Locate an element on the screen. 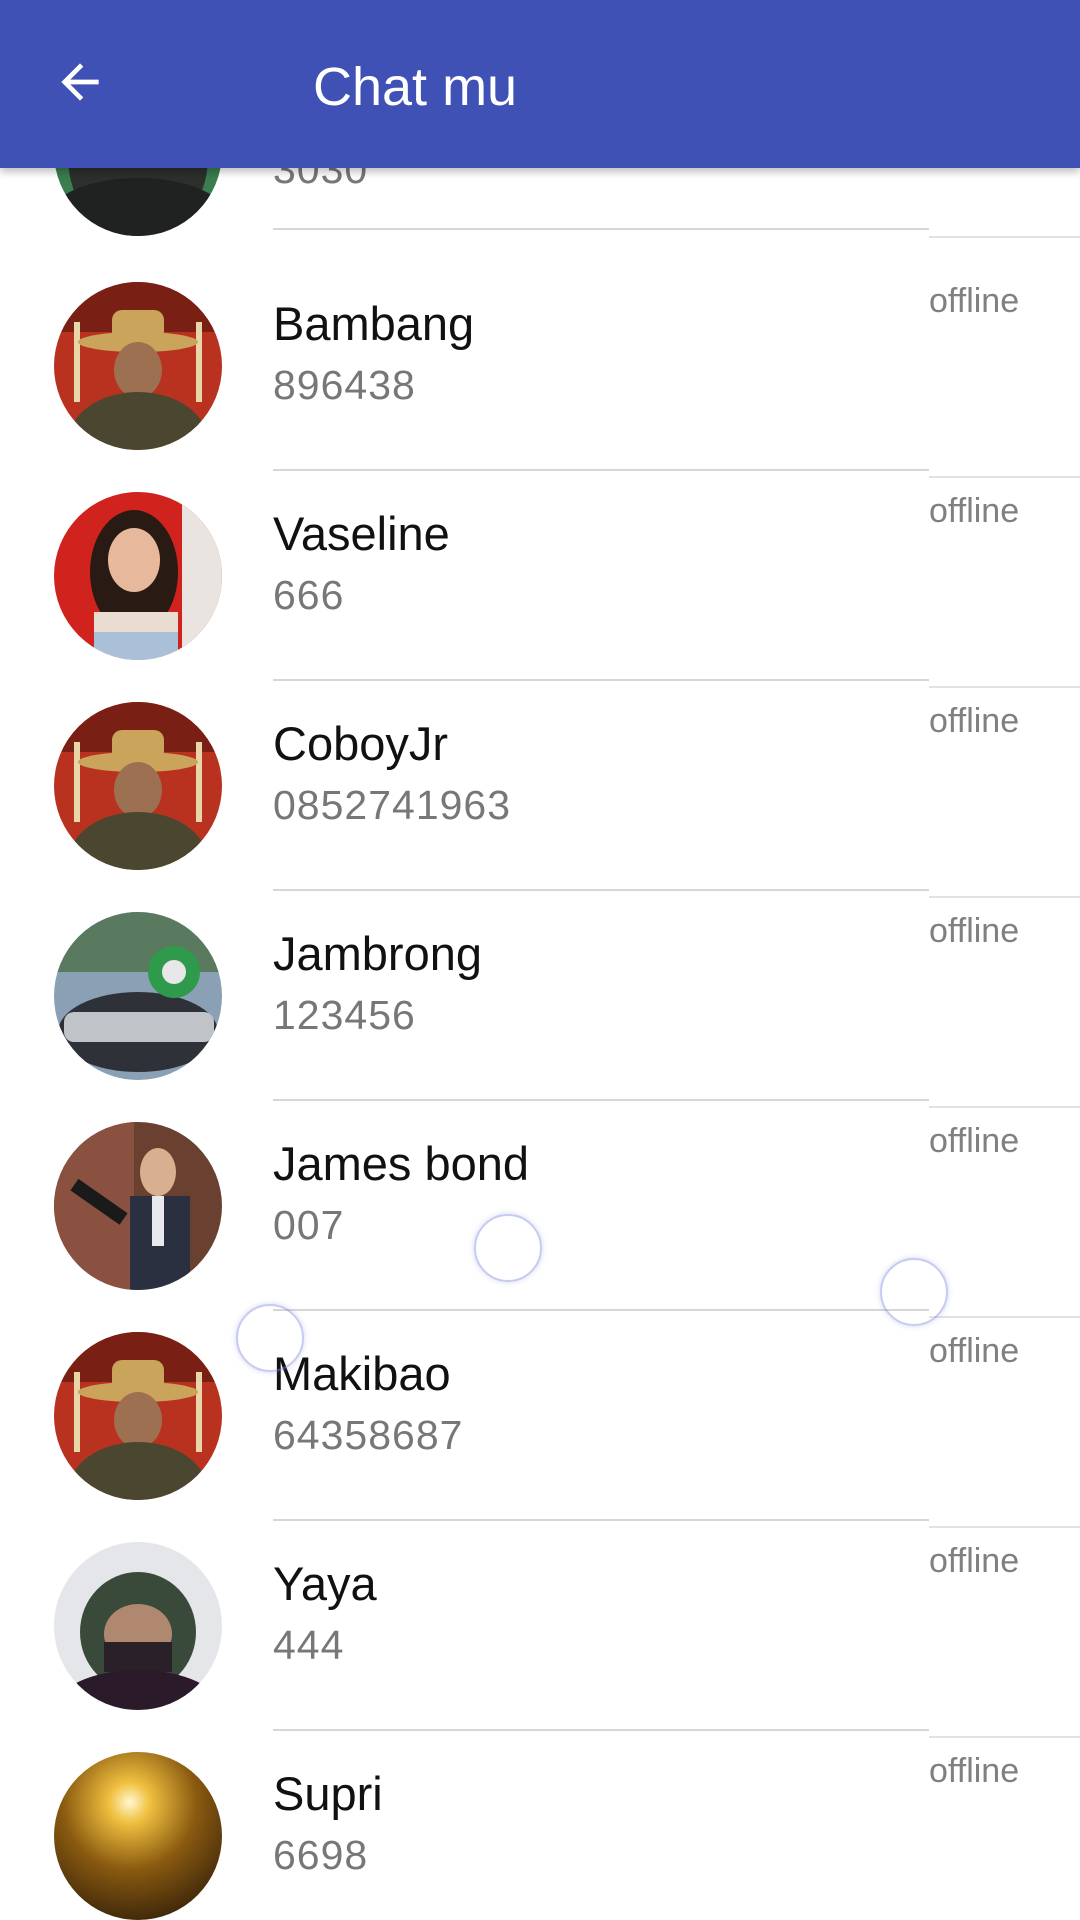 The width and height of the screenshot is (1080, 1920). app-bar: Chat mu is located at coordinates (540, 84).